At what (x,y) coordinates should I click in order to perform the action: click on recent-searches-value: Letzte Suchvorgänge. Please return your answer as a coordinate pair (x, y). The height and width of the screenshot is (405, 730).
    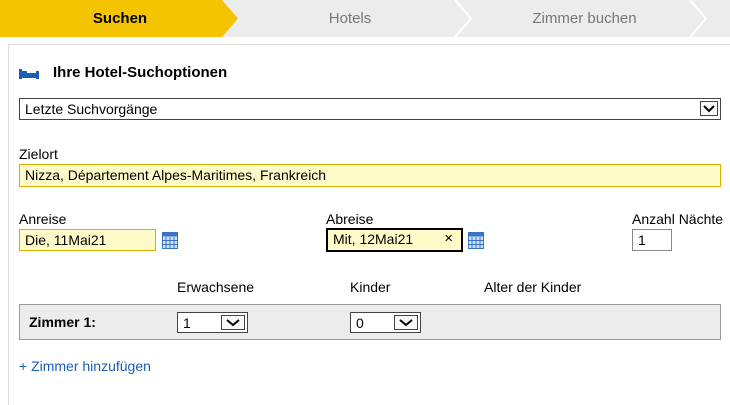
    Looking at the image, I should click on (91, 109).